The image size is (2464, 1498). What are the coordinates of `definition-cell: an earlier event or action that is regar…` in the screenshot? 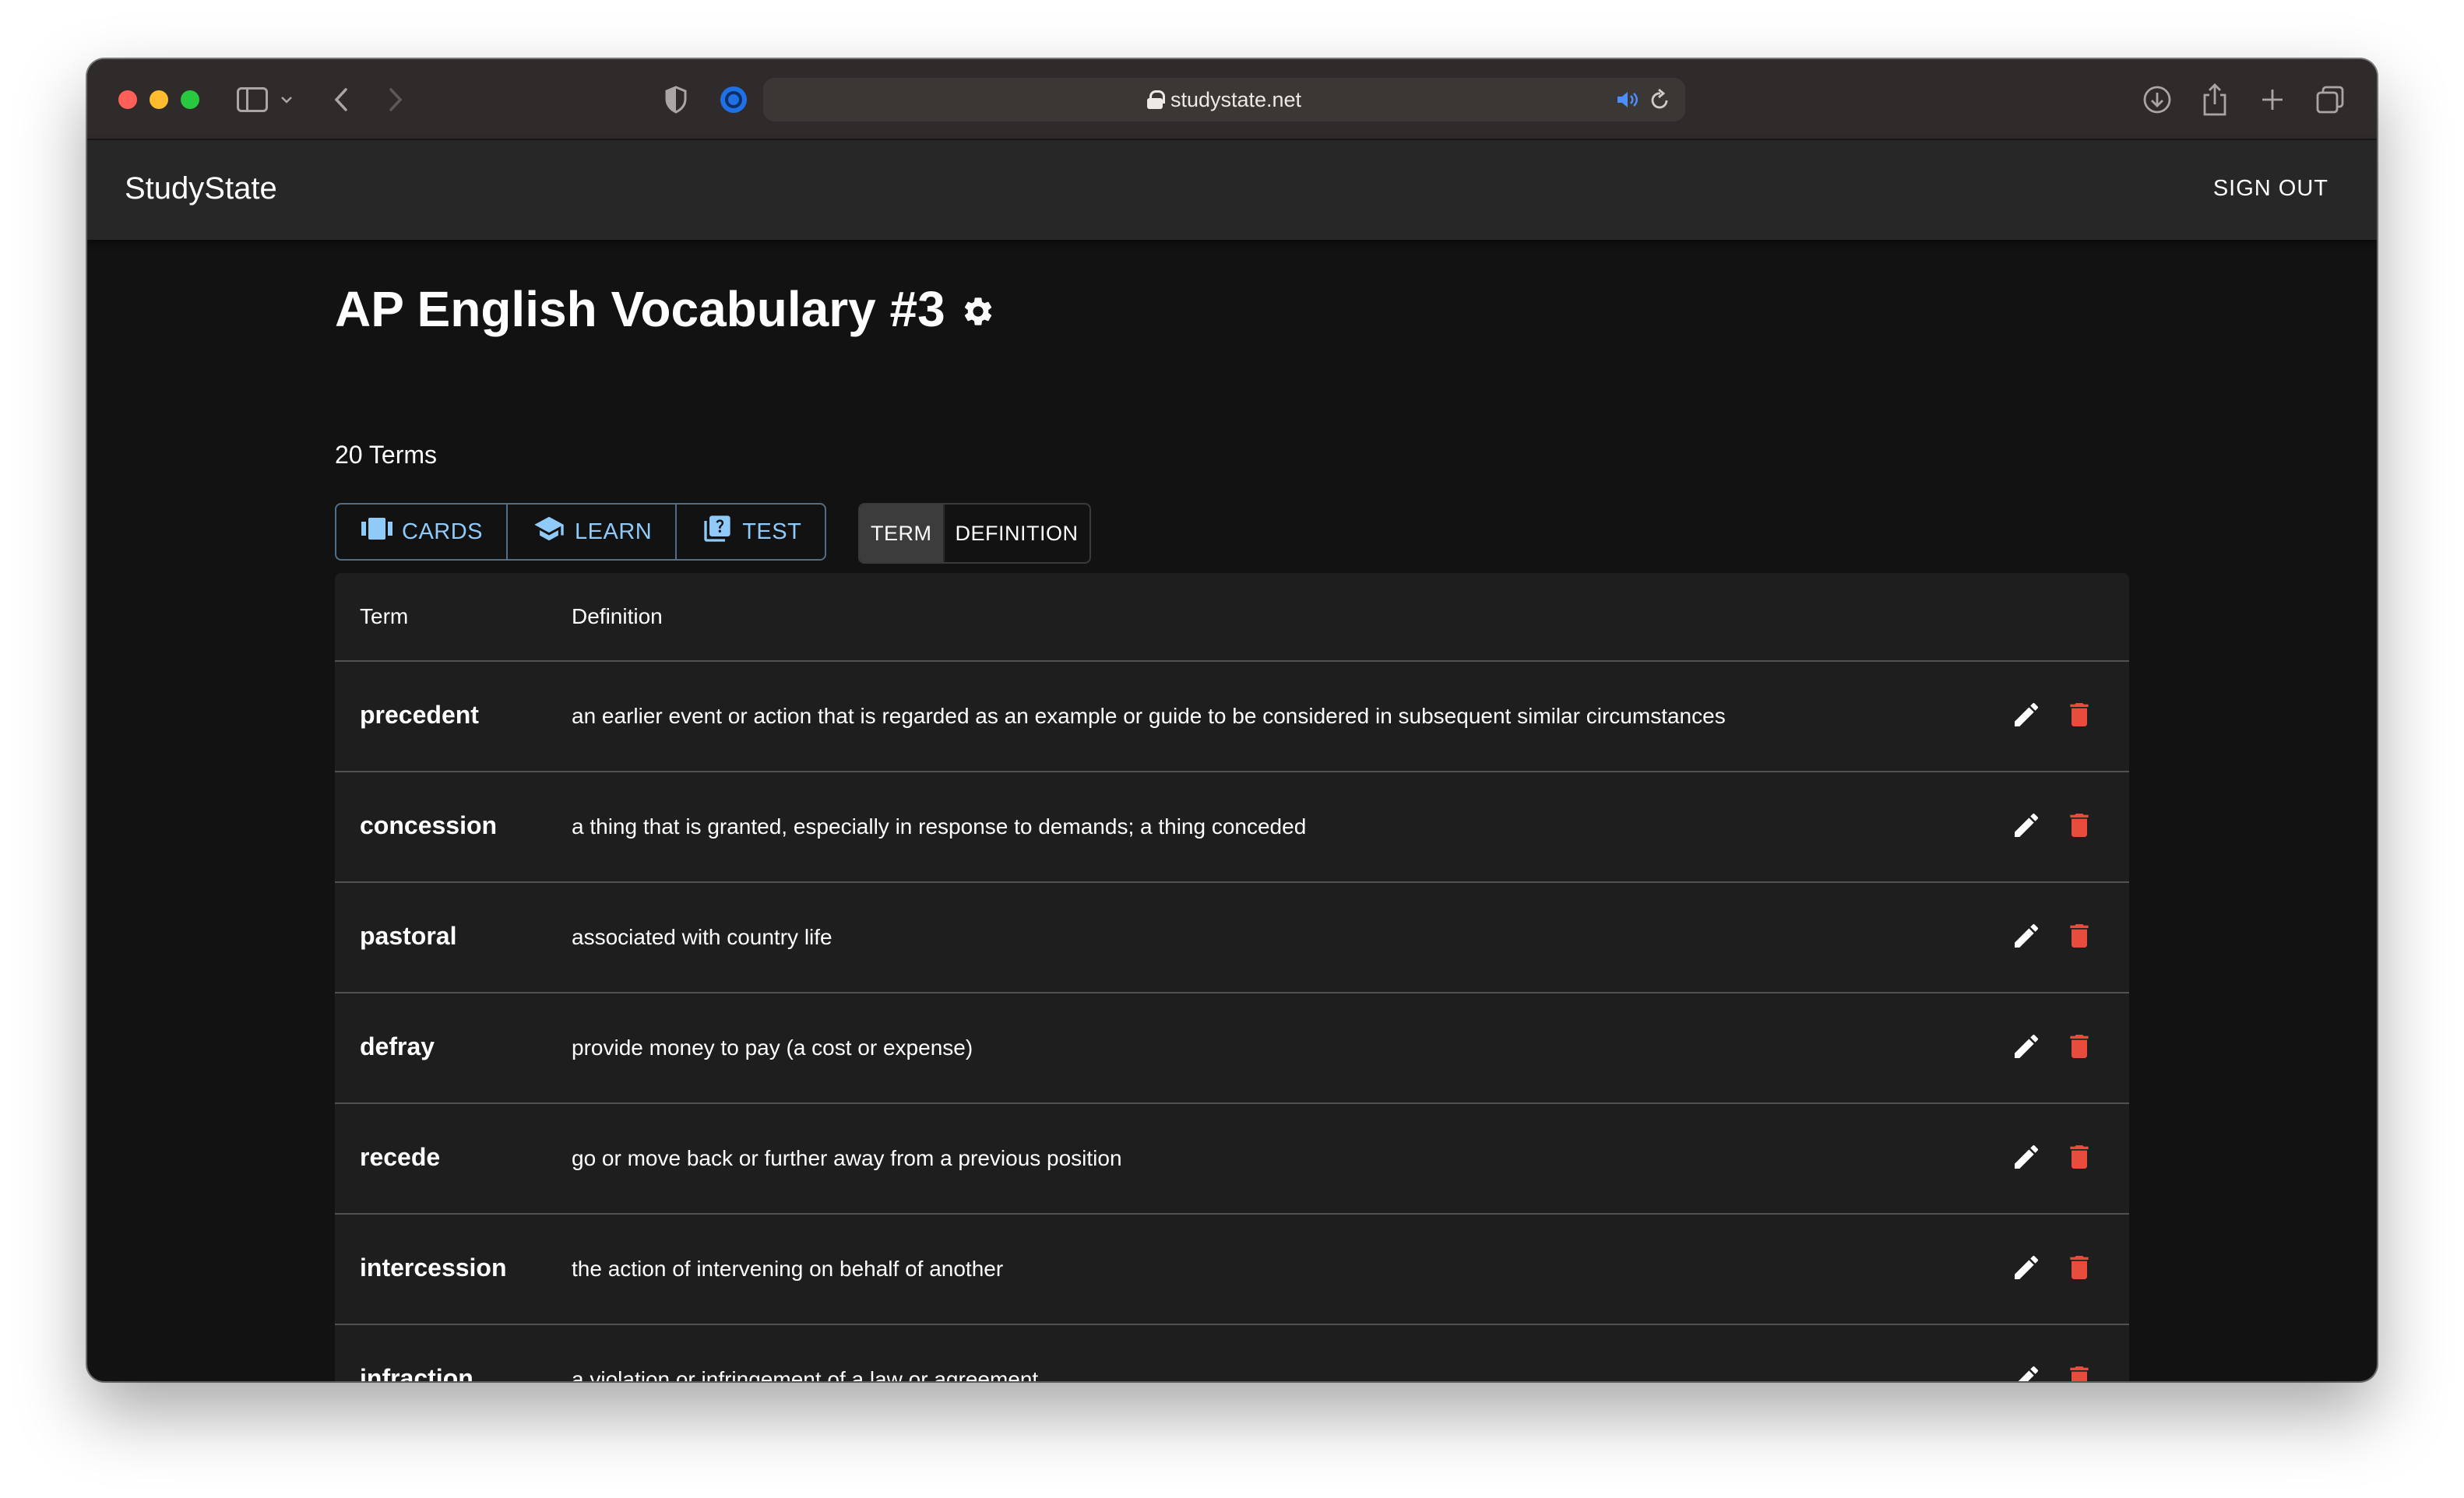 It's located at (1149, 716).